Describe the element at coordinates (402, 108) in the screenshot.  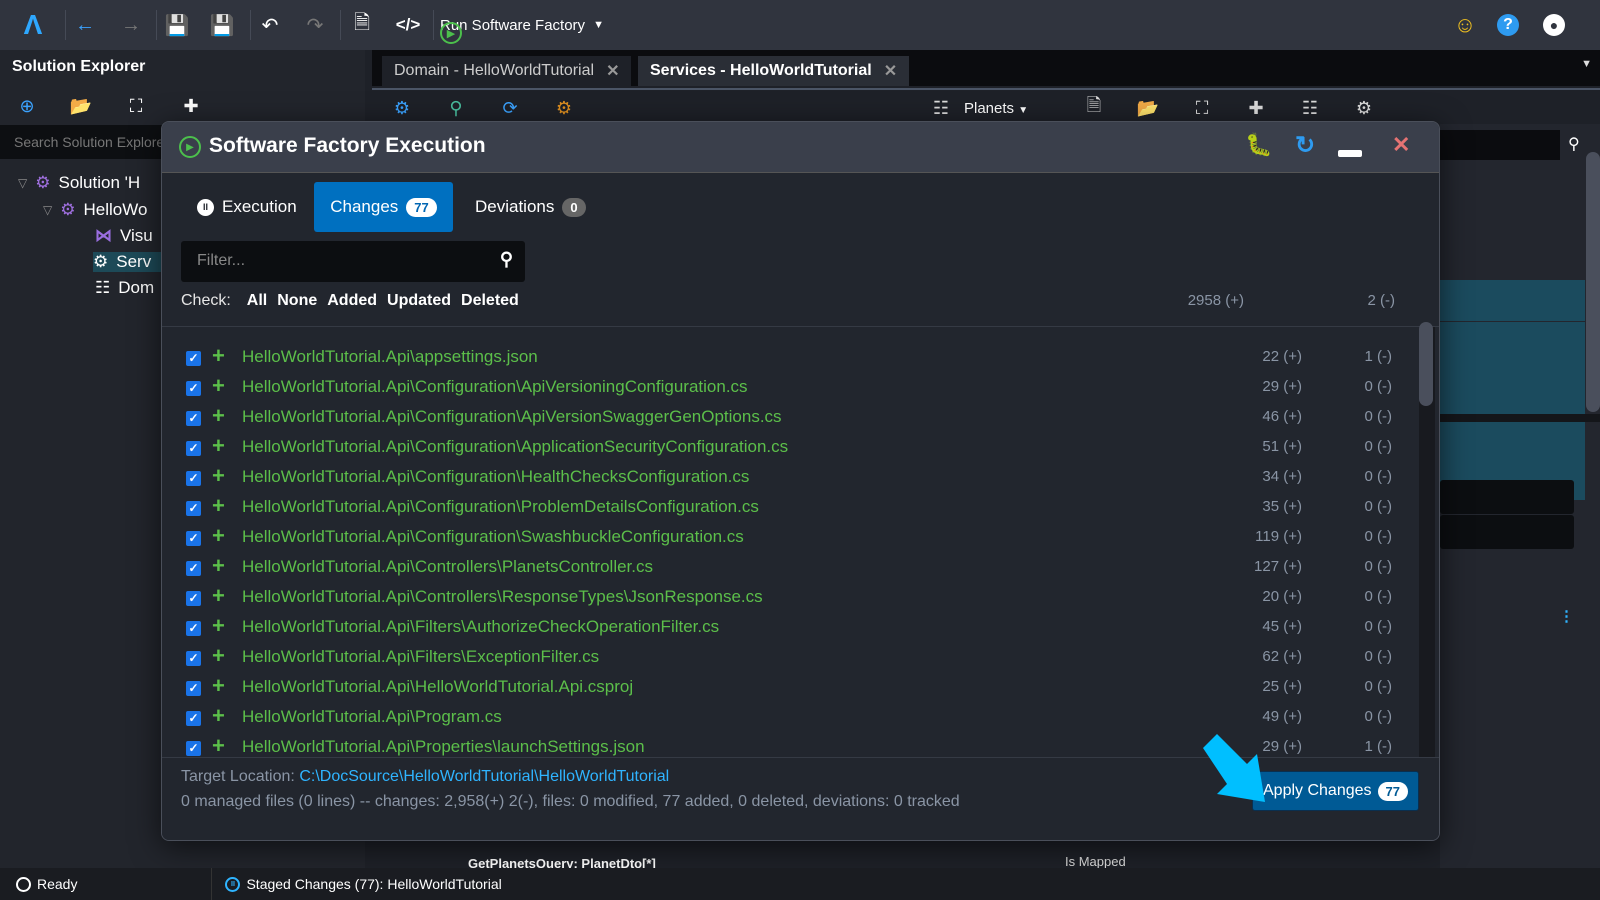
I see `service-icon: ⚙` at that location.